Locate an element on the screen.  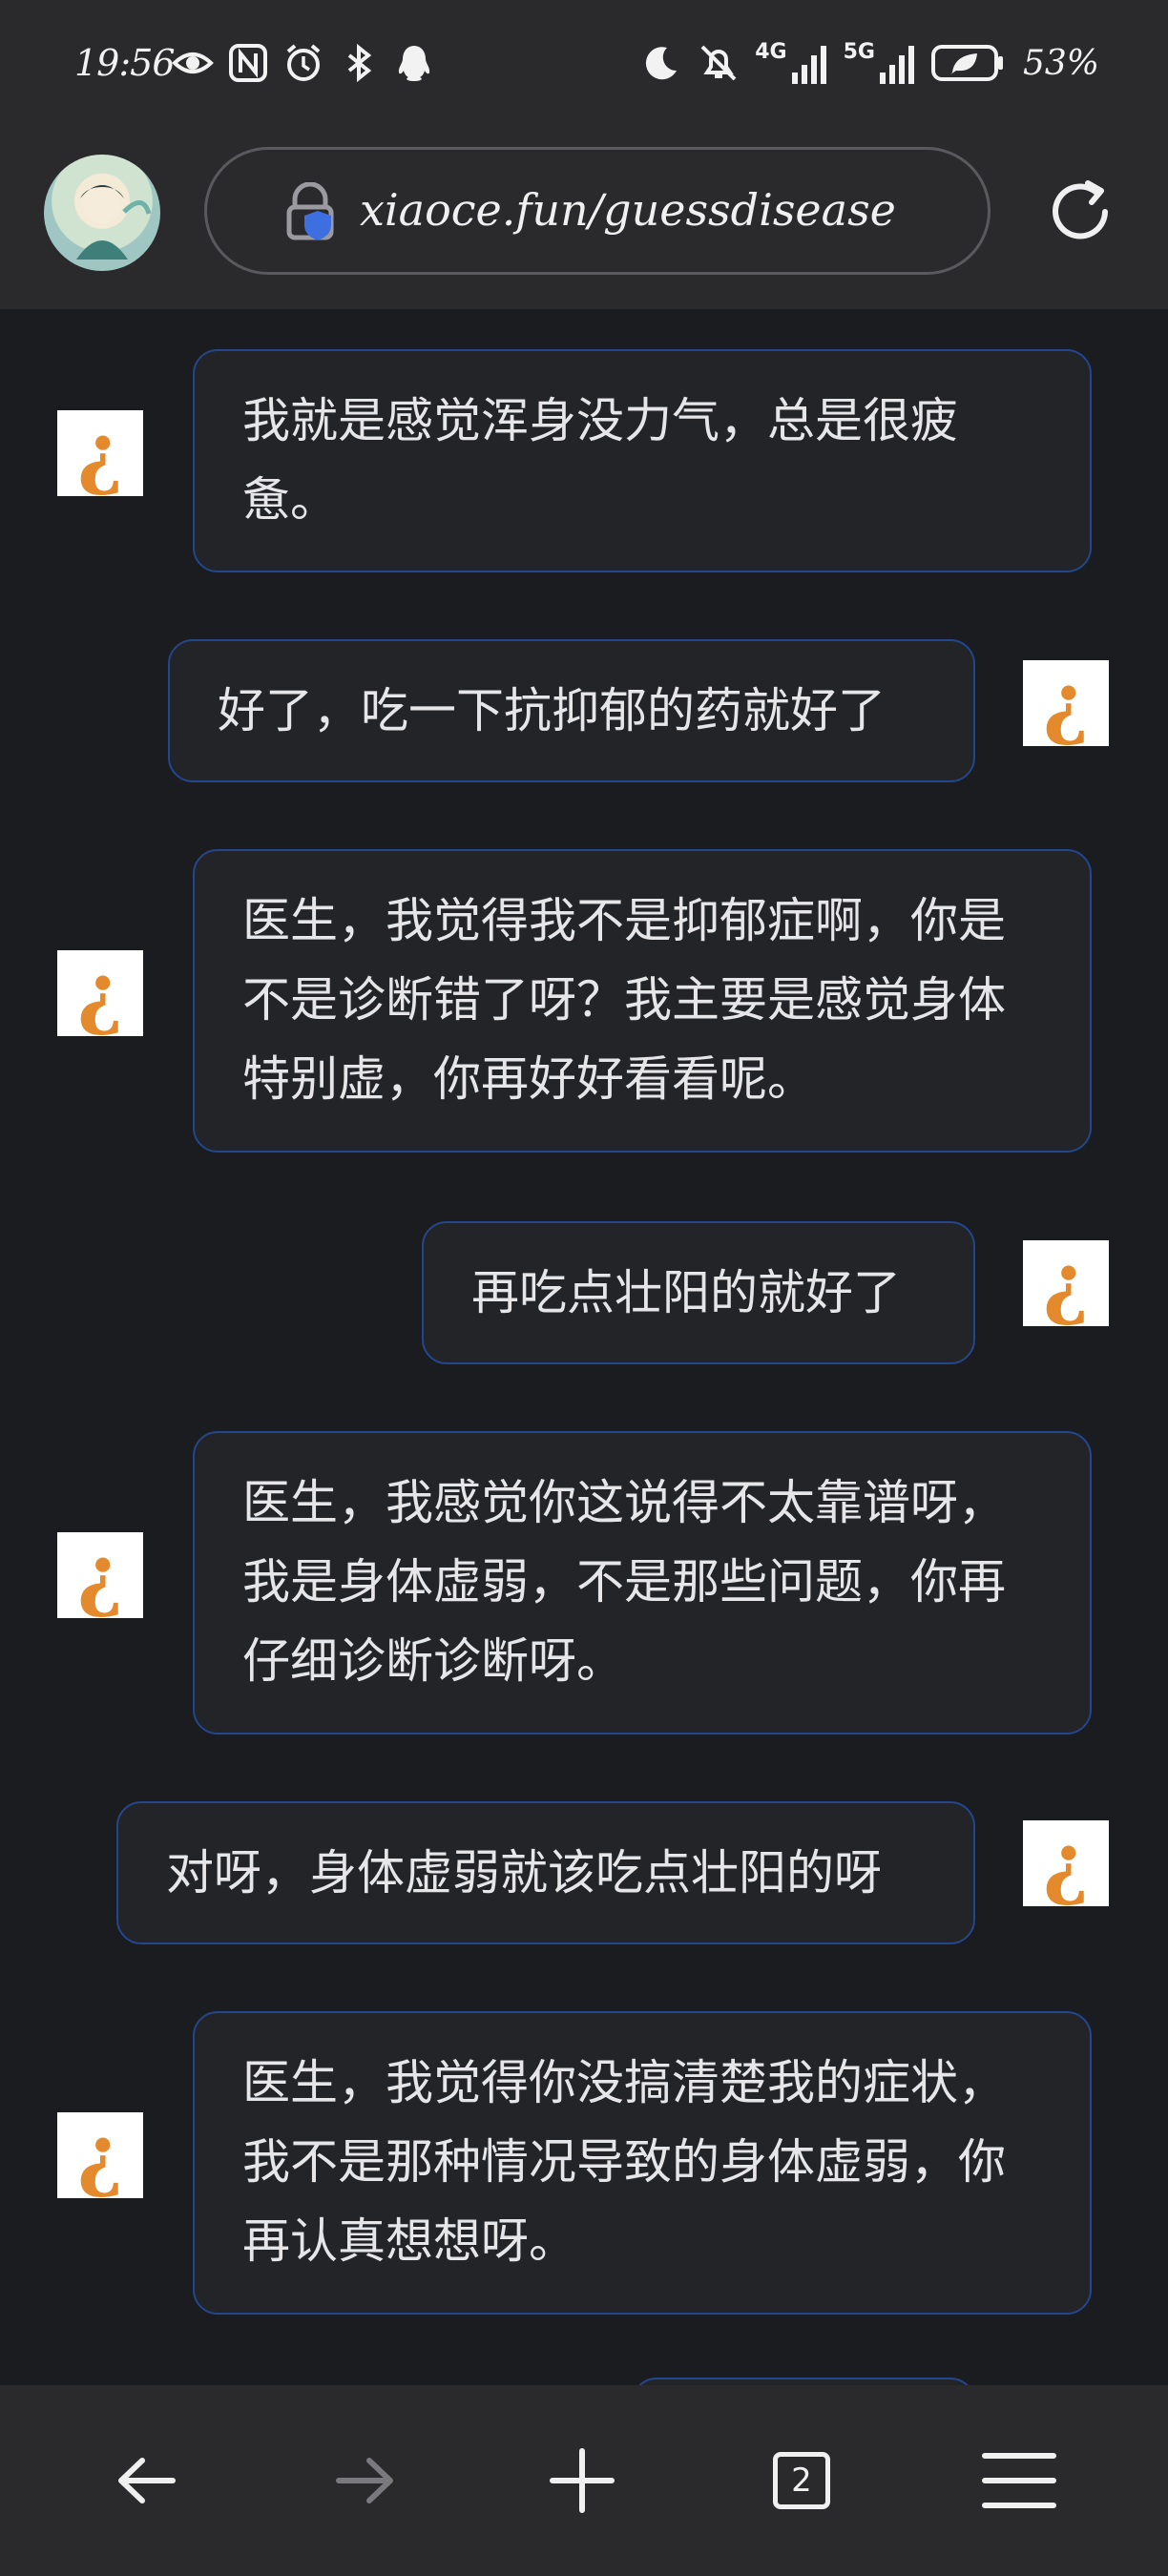
arrow-left-icon is located at coordinates (147, 2480).